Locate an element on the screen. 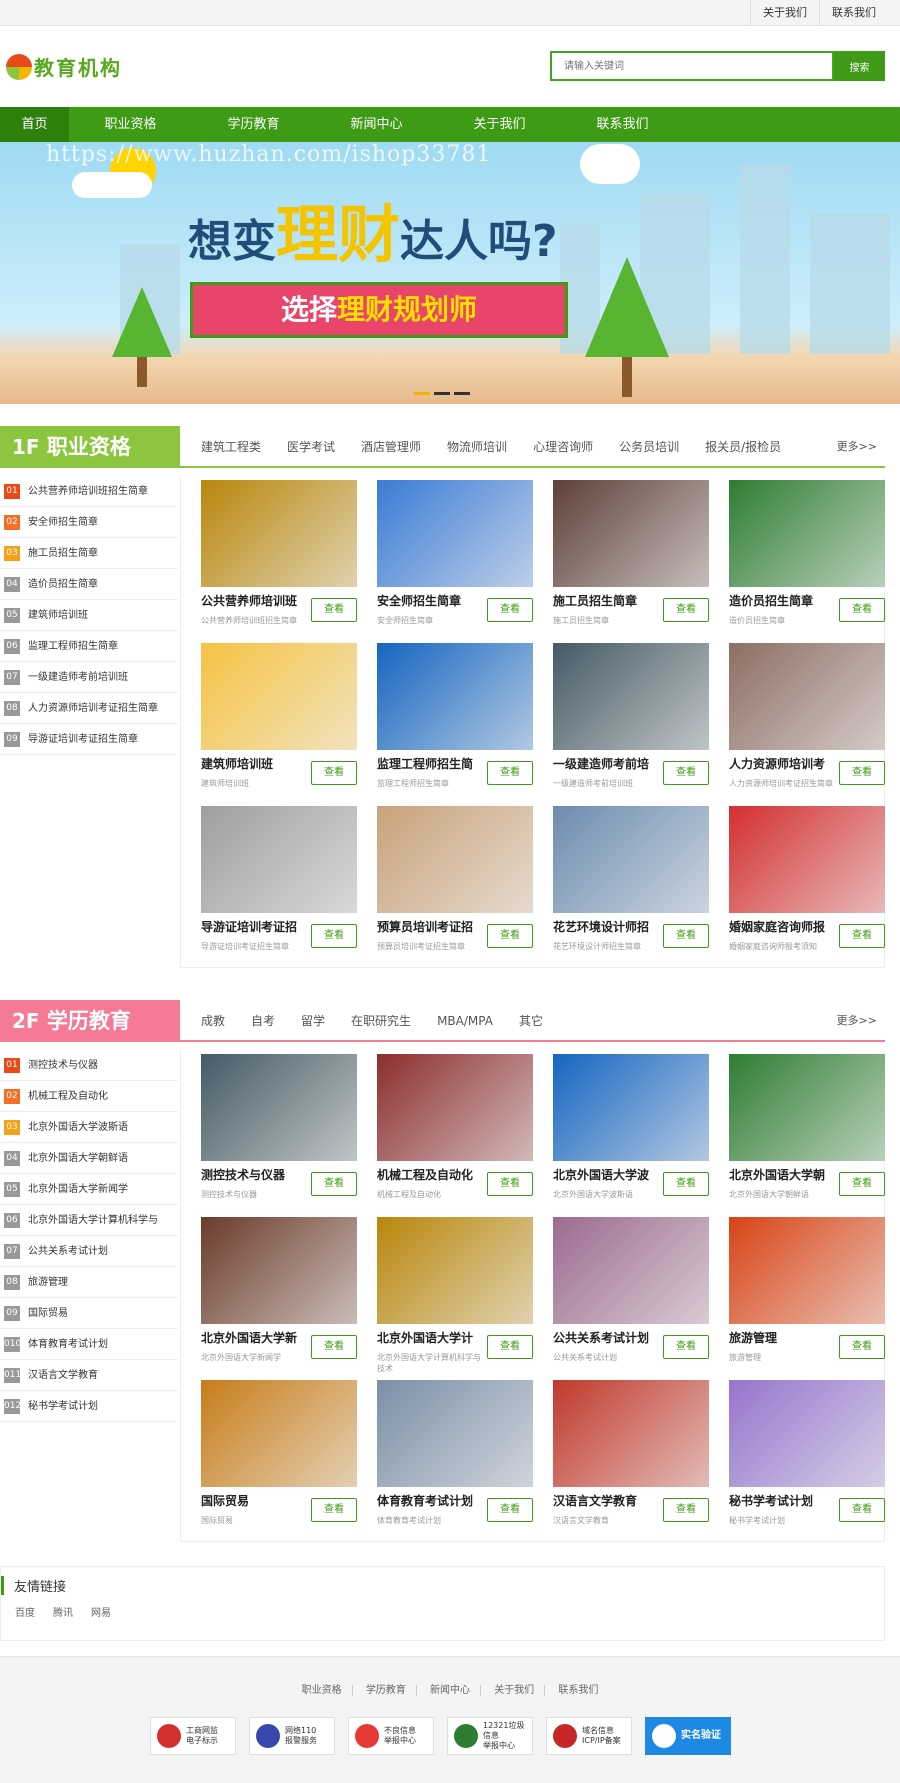  side-list-item: 02 机械工程及自动化 is located at coordinates (89, 1096).